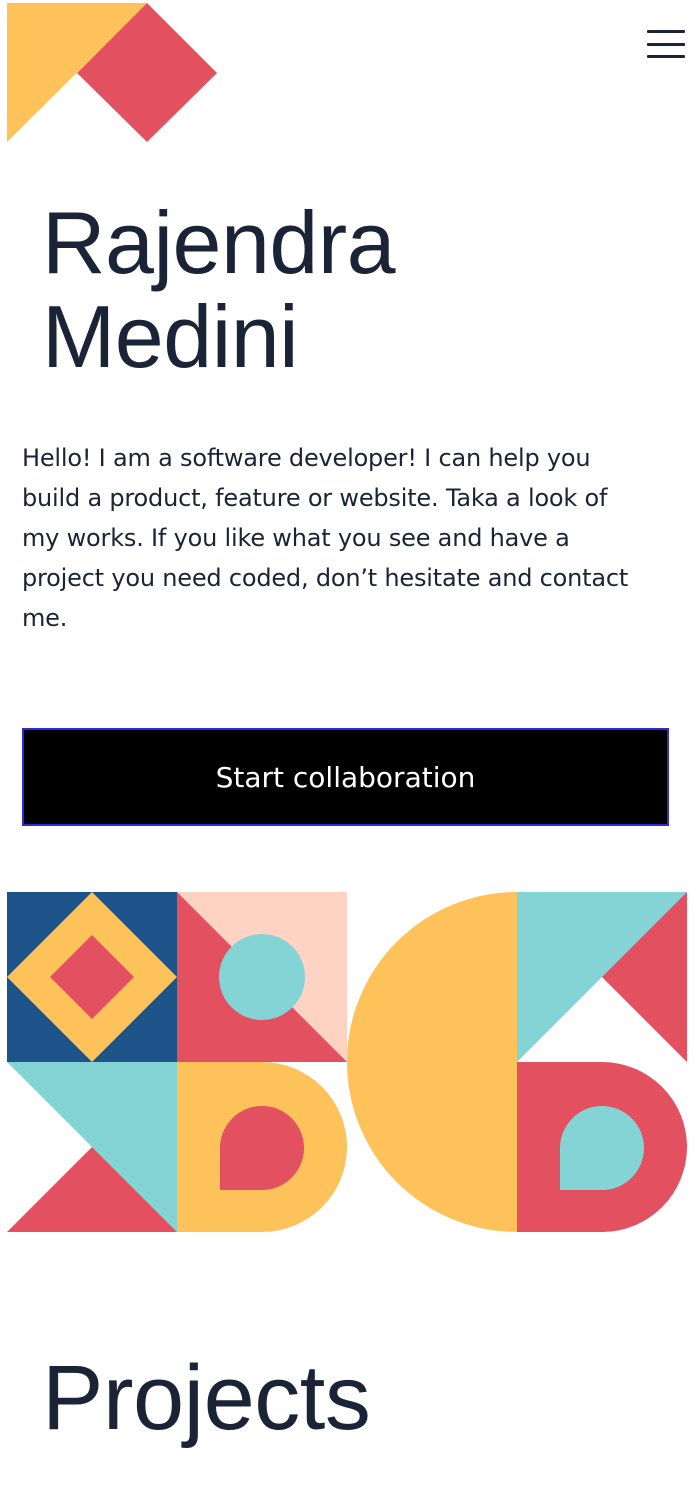 The image size is (695, 1504). Describe the element at coordinates (219, 242) in the screenshot. I see `name-first: Rajendra` at that location.